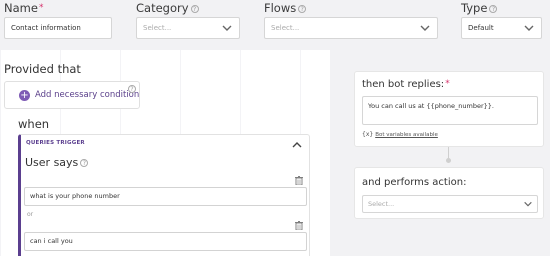 The image size is (550, 256). What do you see at coordinates (30, 214) in the screenshot?
I see `or-separator: or` at bounding box center [30, 214].